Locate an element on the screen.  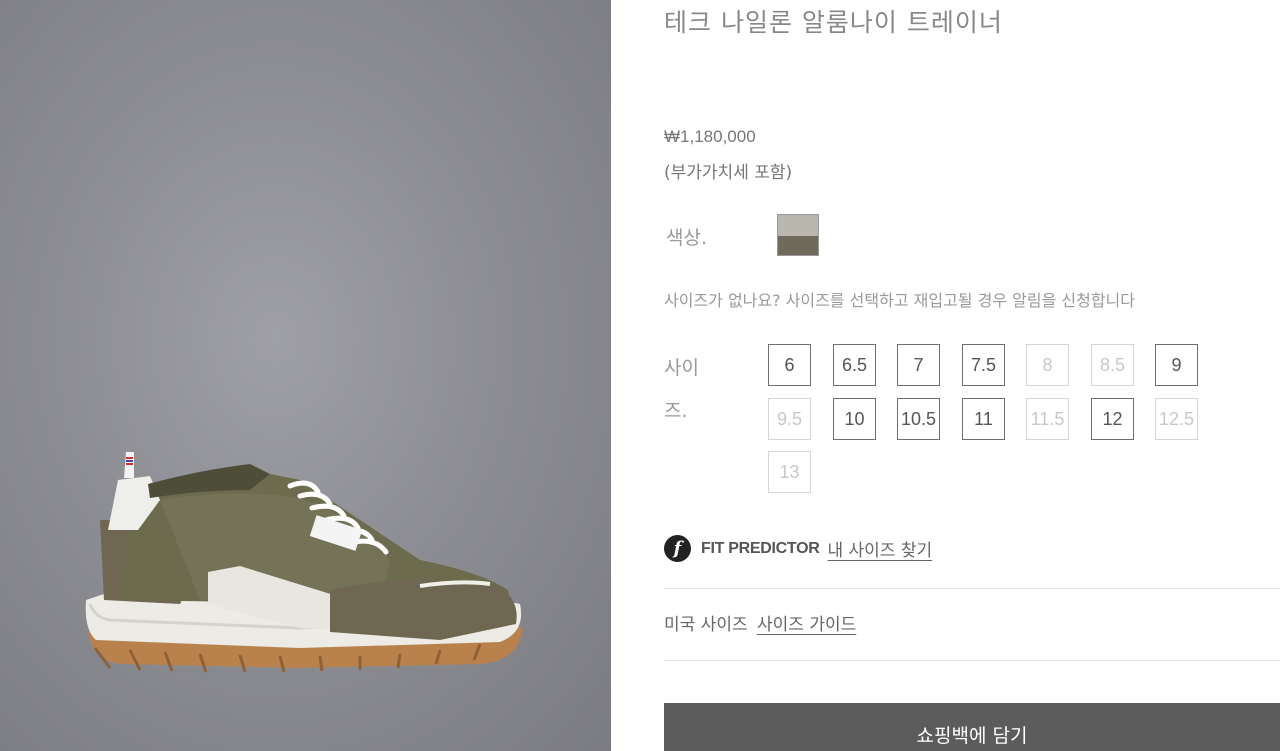
size-option: 12.5 is located at coordinates (1176, 419).